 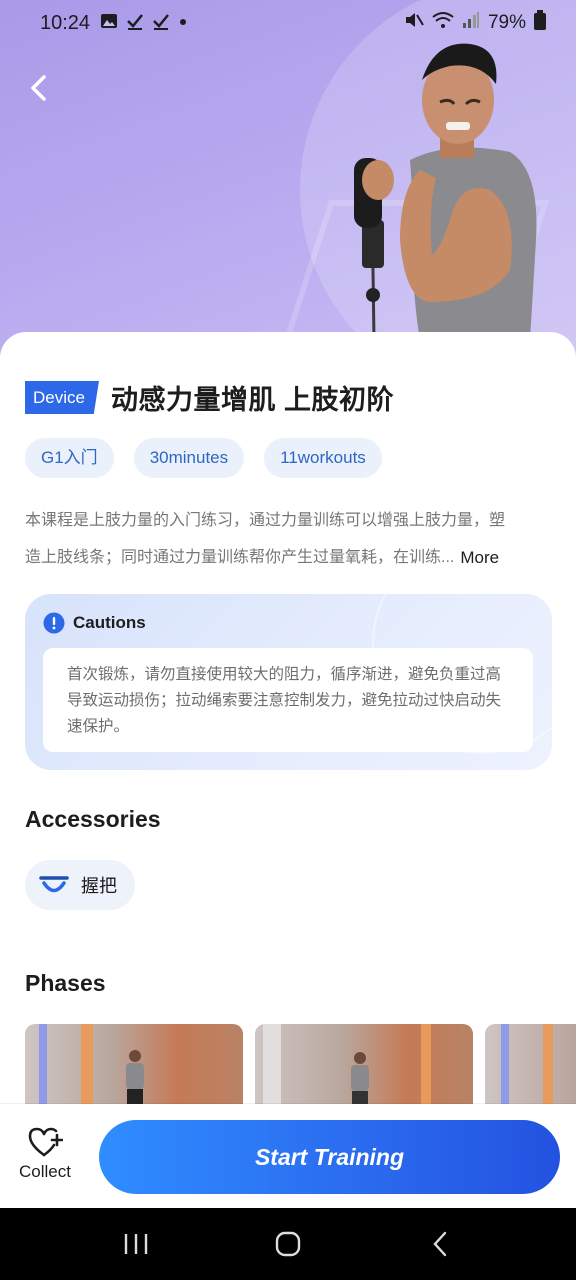 I want to click on back-arrow-icon, so click(x=440, y=1244).